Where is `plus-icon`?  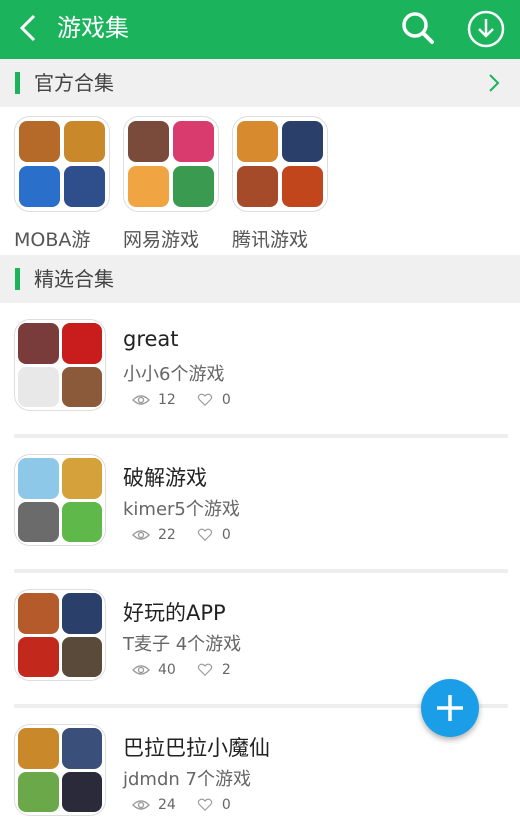
plus-icon is located at coordinates (450, 708).